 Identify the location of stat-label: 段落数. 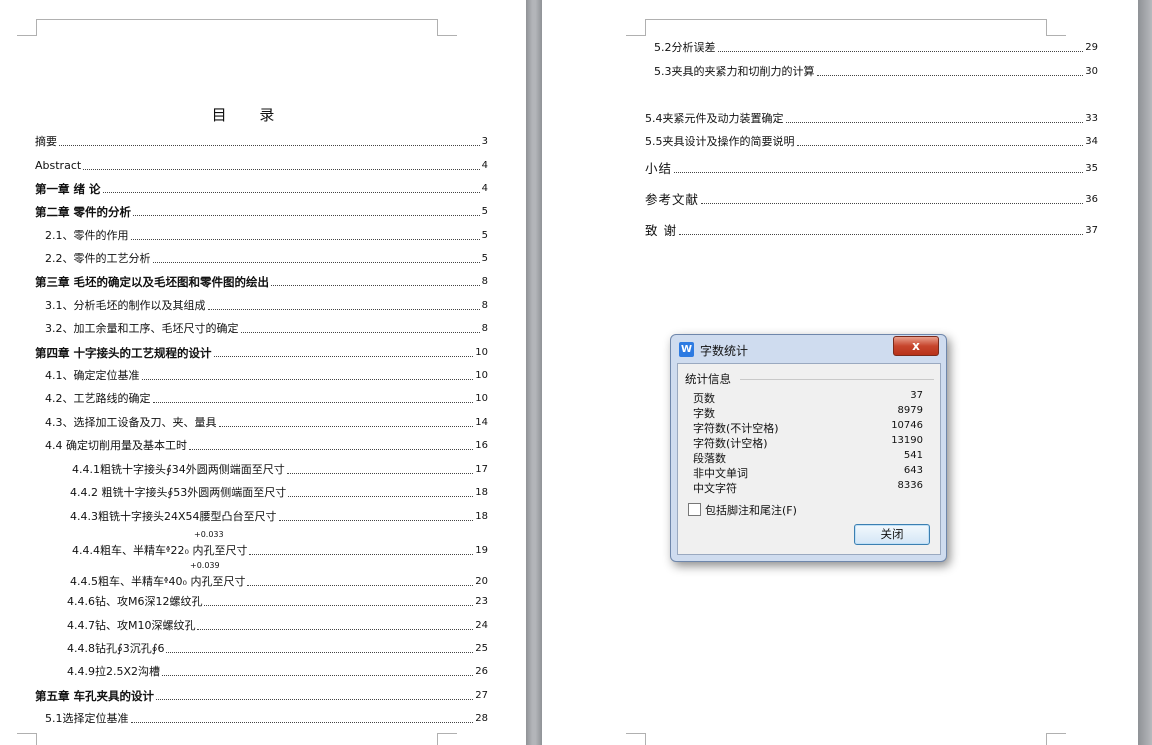
(709, 458).